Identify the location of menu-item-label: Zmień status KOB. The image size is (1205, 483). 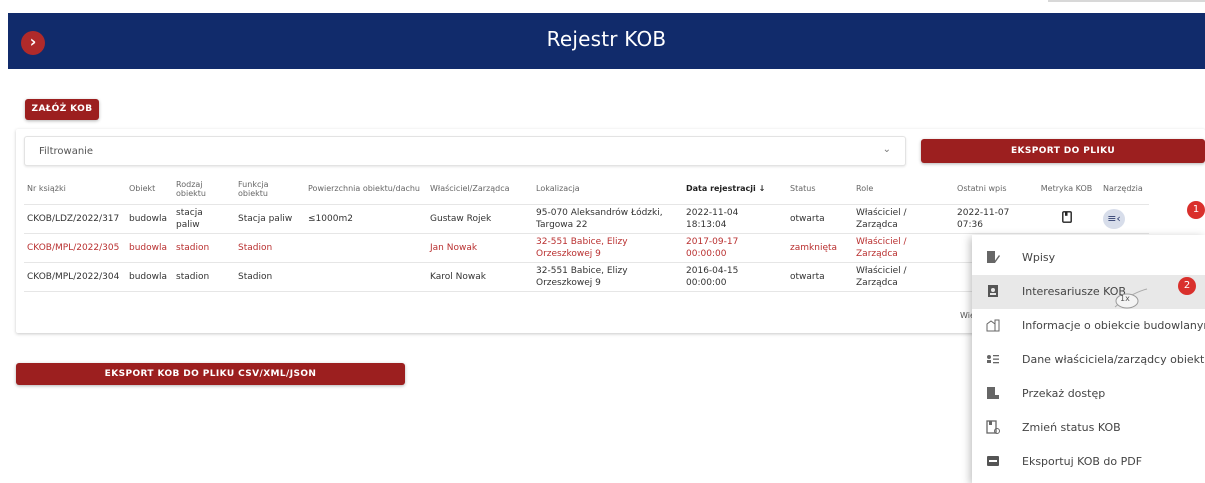
(1071, 427).